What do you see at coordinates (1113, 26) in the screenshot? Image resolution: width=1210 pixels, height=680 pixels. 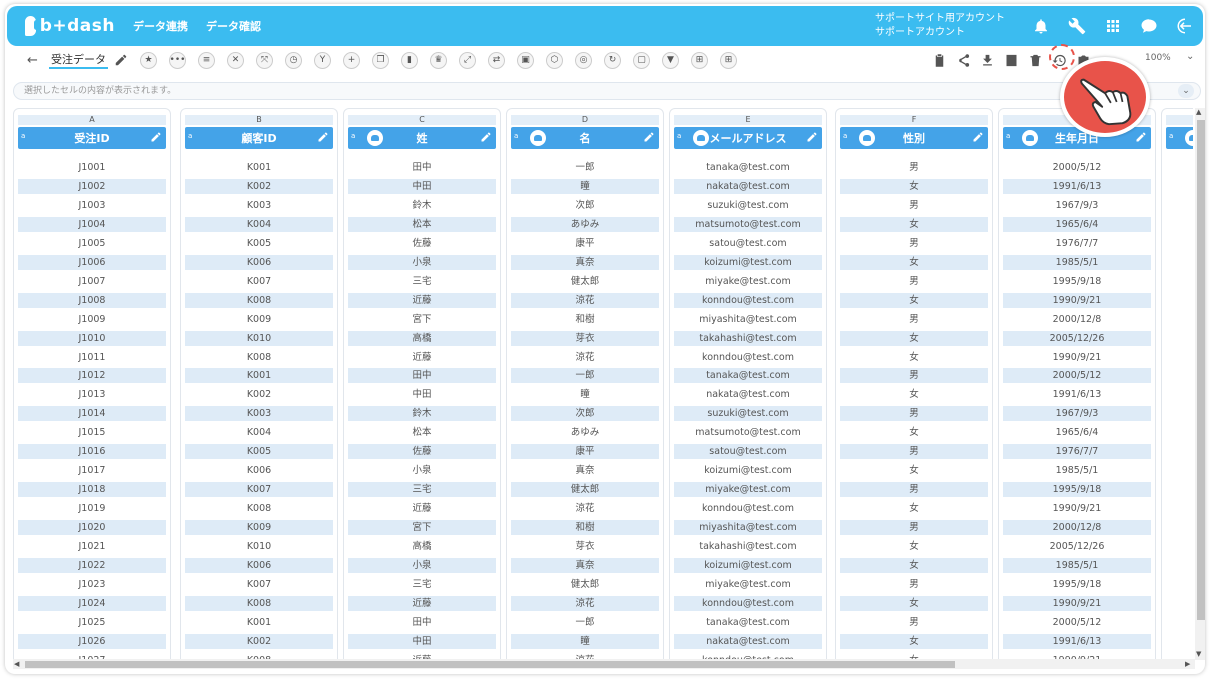 I see `grid-apps-icon` at bounding box center [1113, 26].